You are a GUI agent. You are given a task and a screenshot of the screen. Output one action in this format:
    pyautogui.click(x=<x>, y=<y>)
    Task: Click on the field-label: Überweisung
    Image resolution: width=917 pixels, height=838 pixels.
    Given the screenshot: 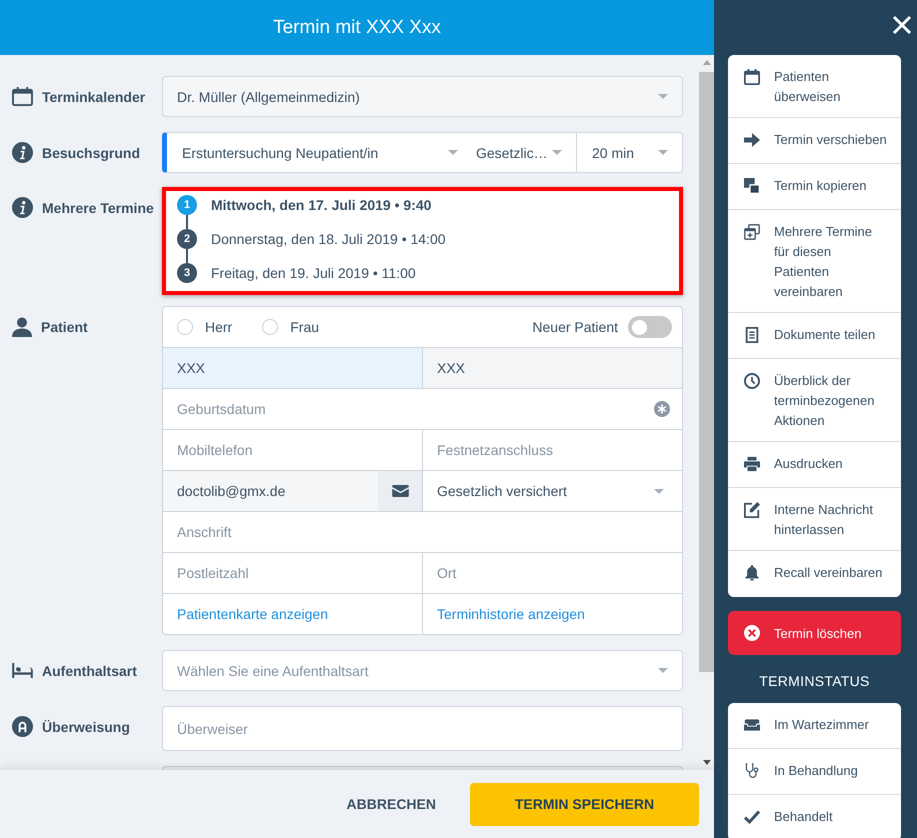 What is the action you would take?
    pyautogui.click(x=86, y=726)
    